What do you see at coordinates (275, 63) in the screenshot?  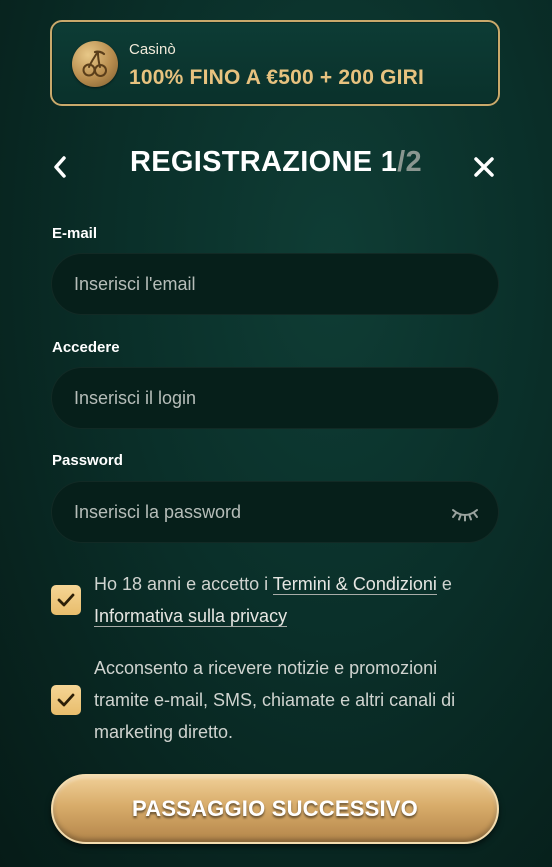 I see `bonus-card: Casinò 100% FINO A €500 + 200 GIRI` at bounding box center [275, 63].